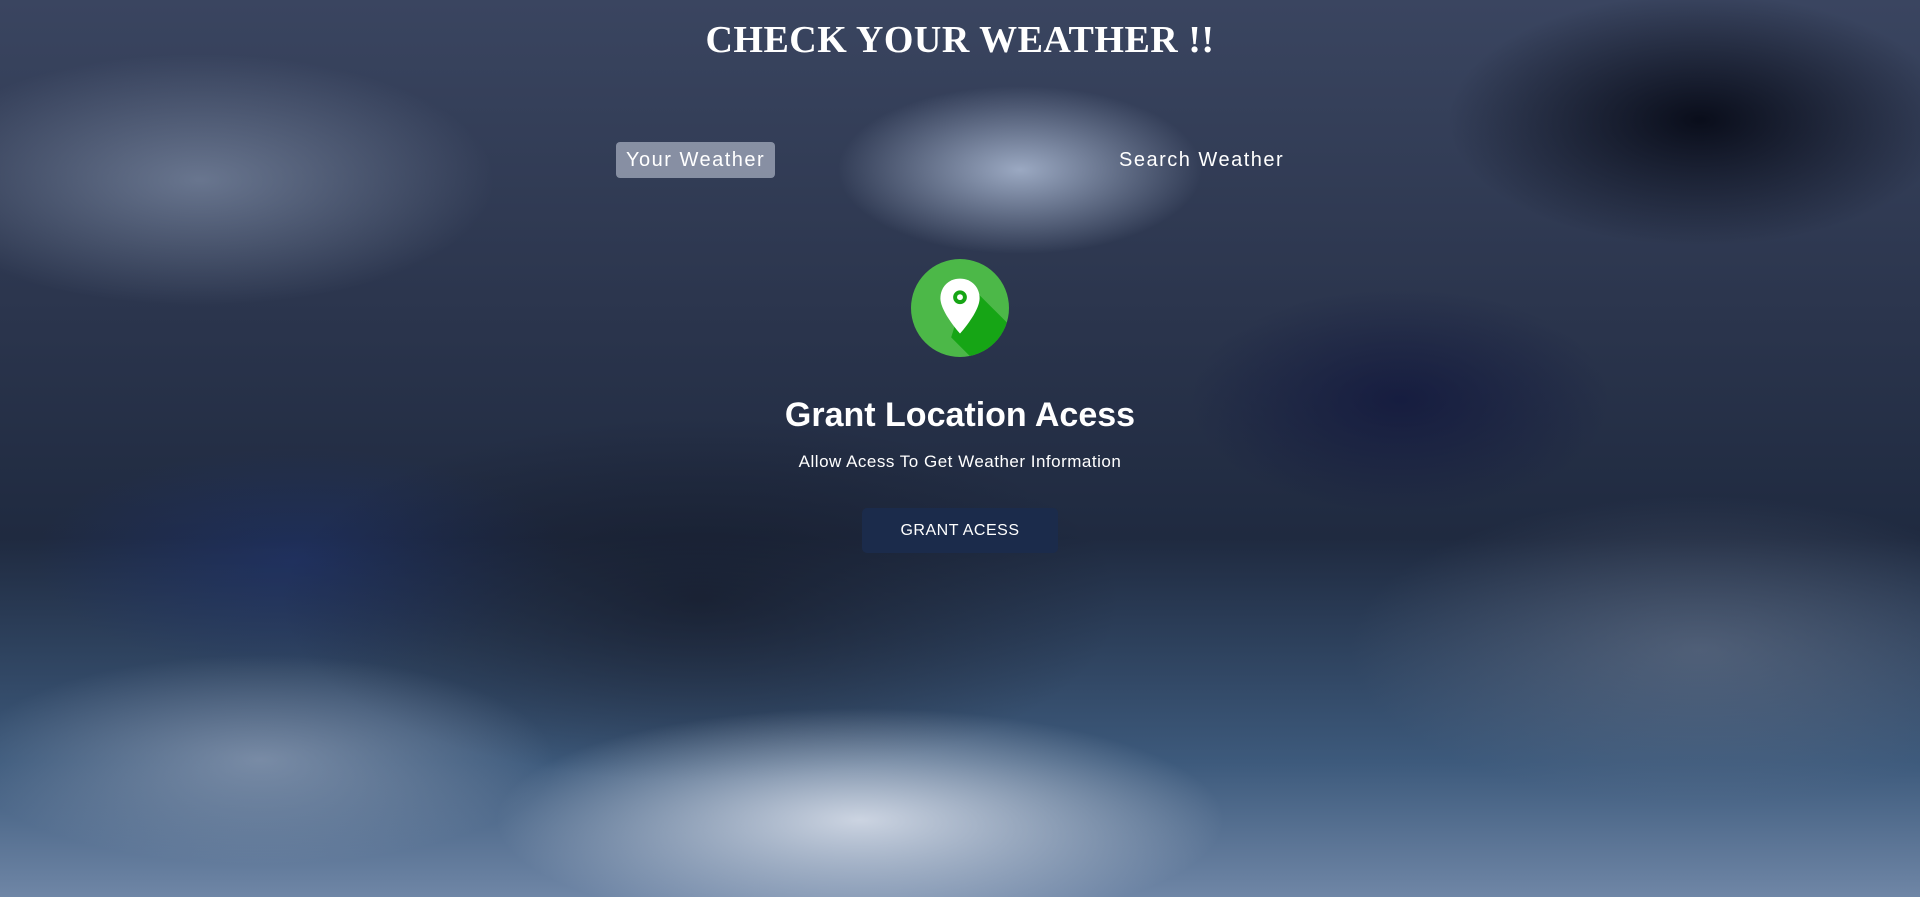 The width and height of the screenshot is (1920, 897). I want to click on grant-location-heading: Grant Location Acess, so click(960, 415).